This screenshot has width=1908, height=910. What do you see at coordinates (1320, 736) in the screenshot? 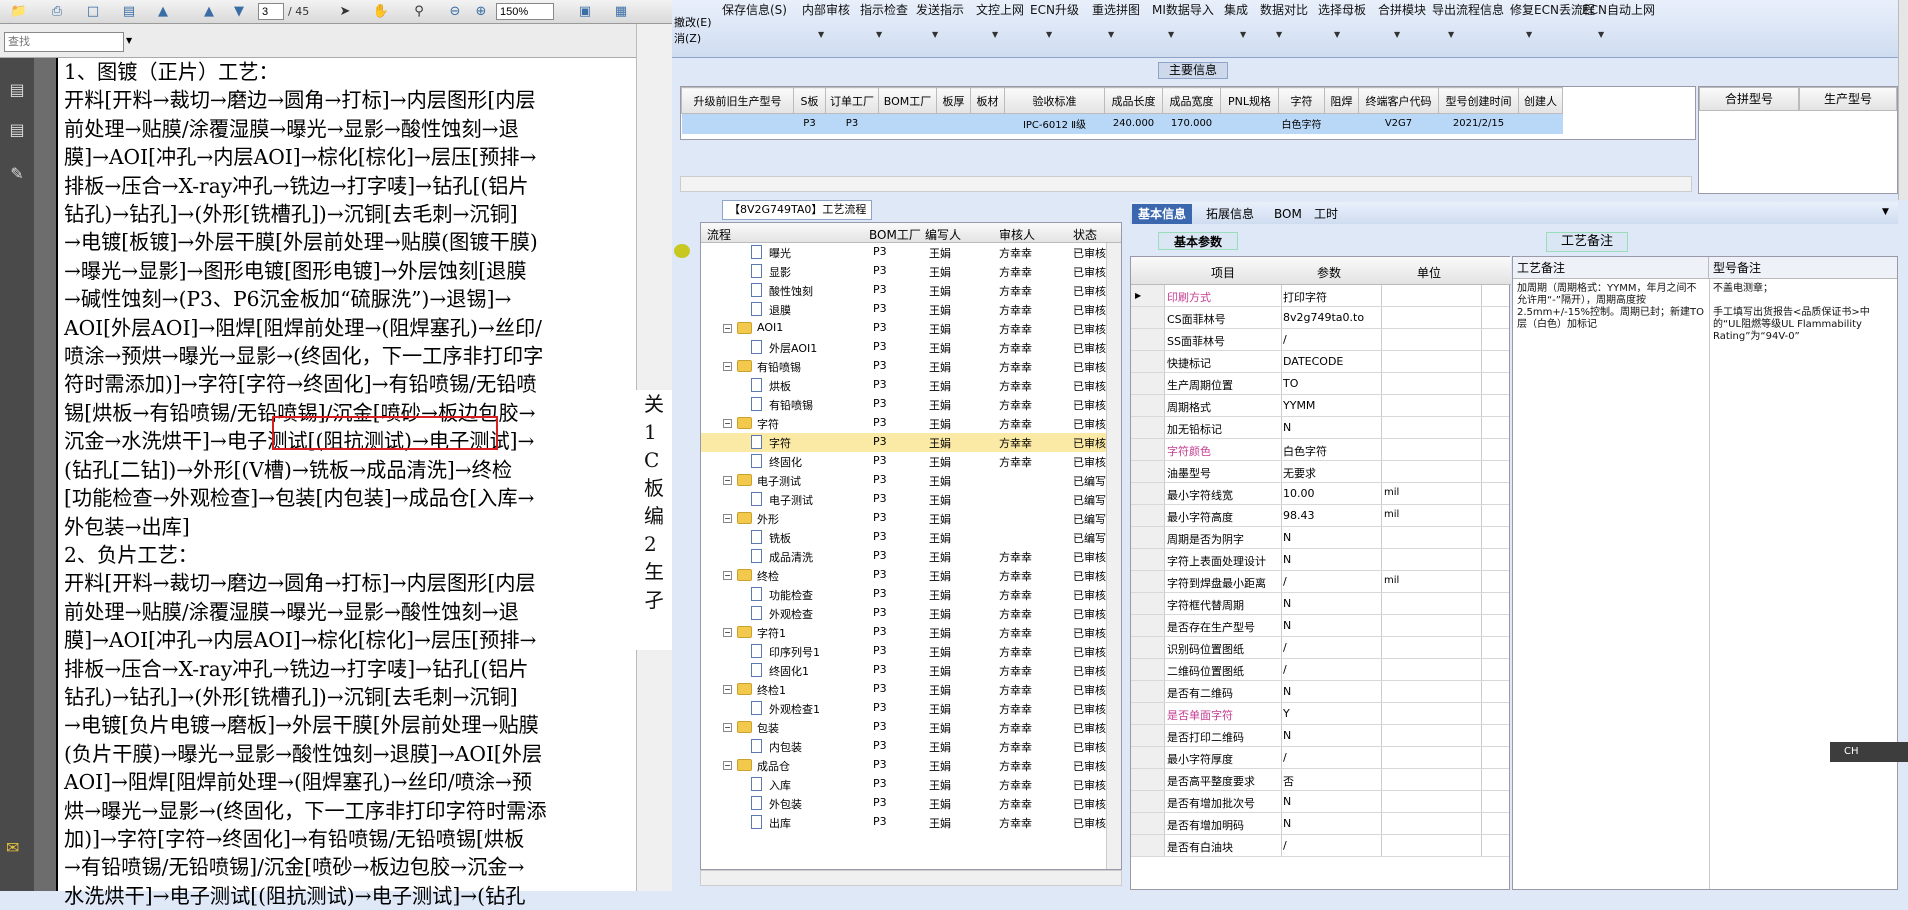
I see `param-row: 是否打印二维码 N` at bounding box center [1320, 736].